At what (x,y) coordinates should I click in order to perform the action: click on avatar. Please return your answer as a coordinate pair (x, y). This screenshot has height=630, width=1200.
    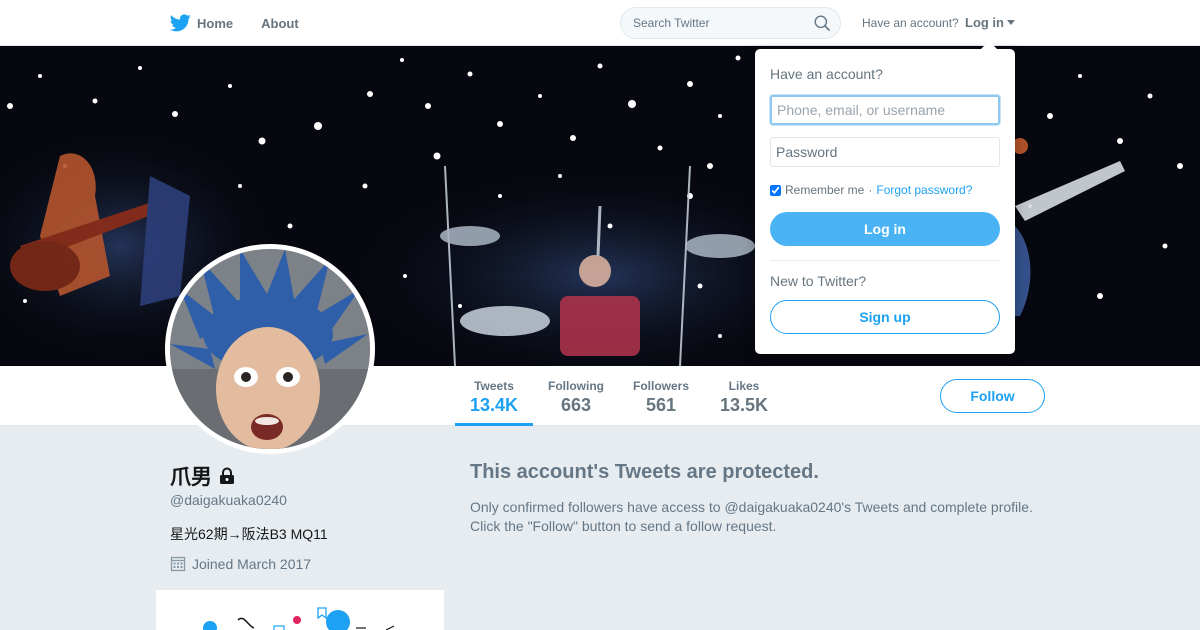
    Looking at the image, I should click on (270, 349).